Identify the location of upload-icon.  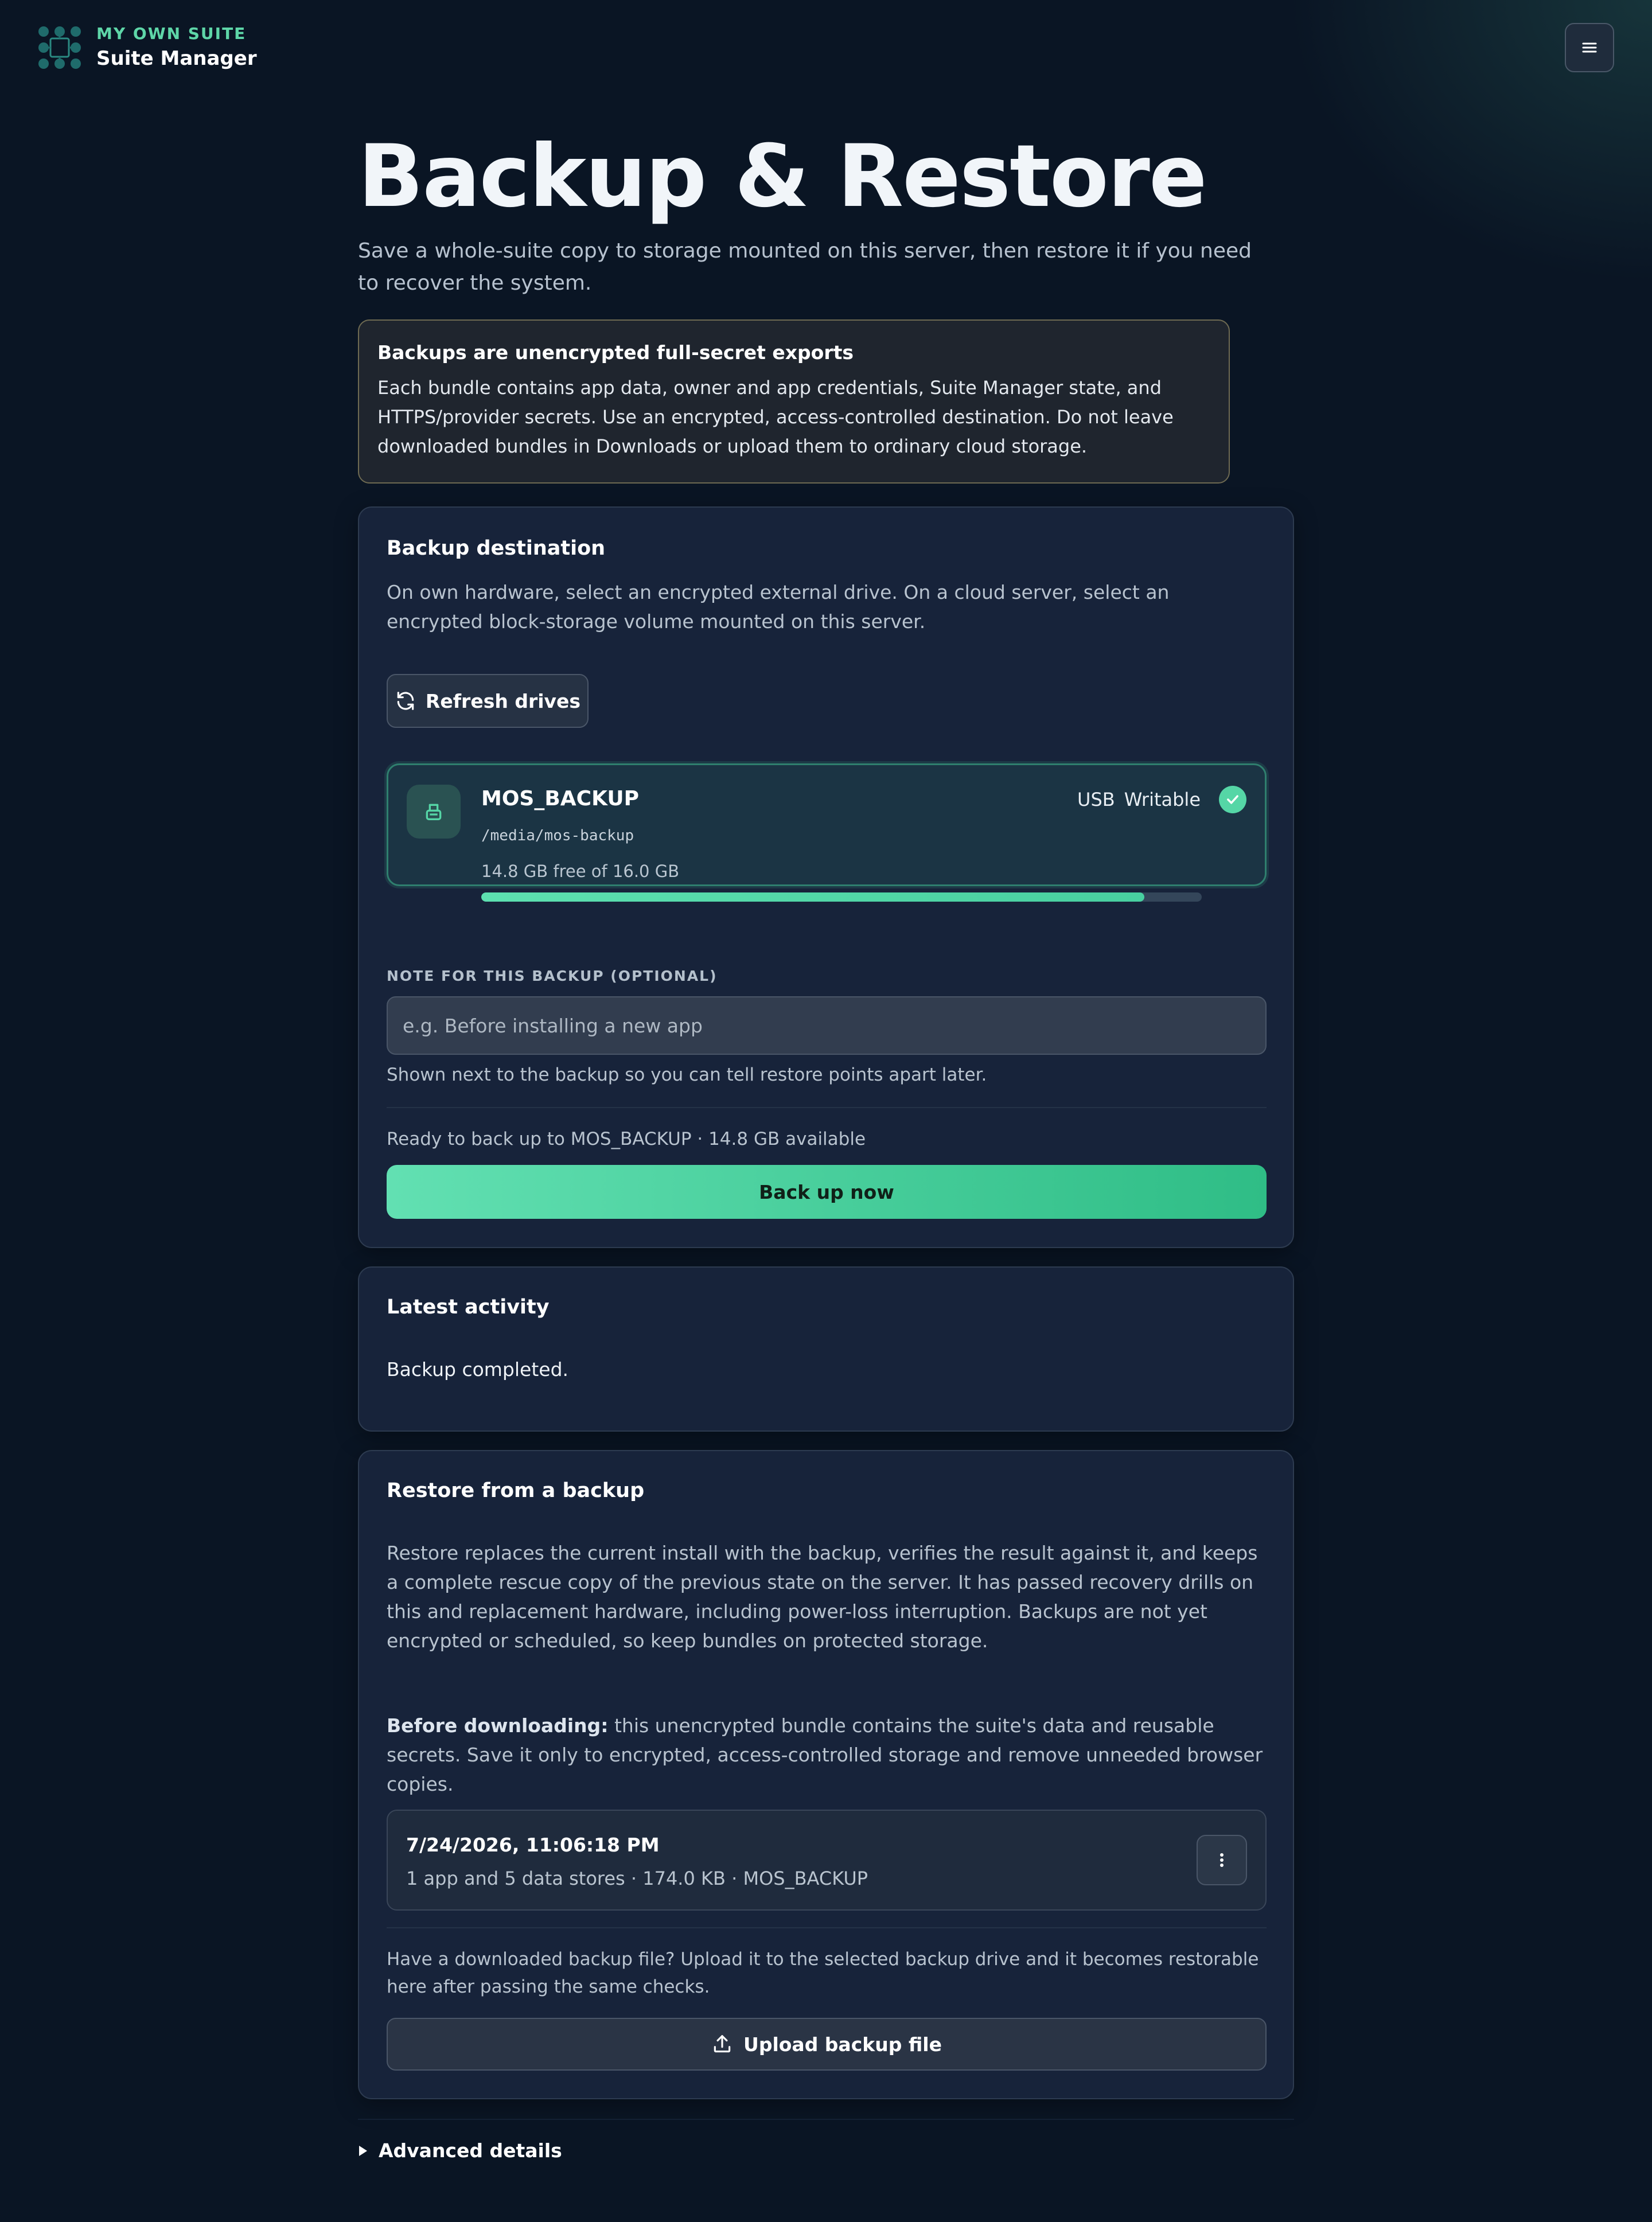
(722, 2044).